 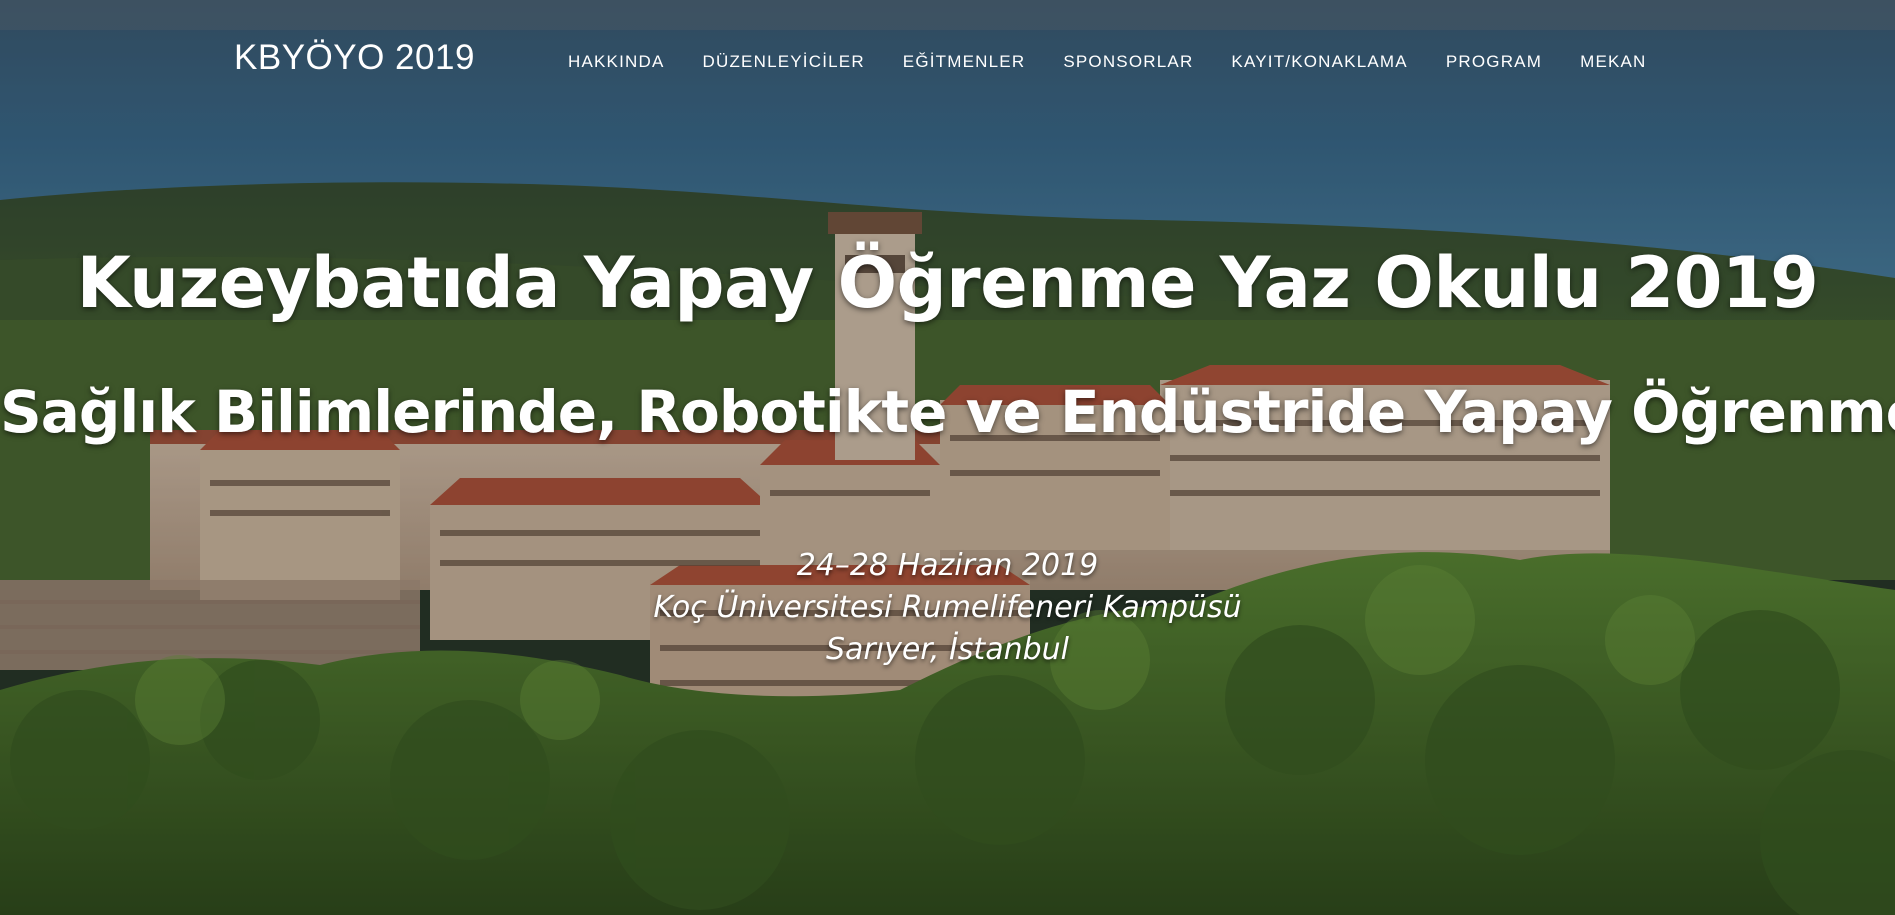 What do you see at coordinates (947, 565) in the screenshot?
I see `event-date: 24–28 Haziran 2019` at bounding box center [947, 565].